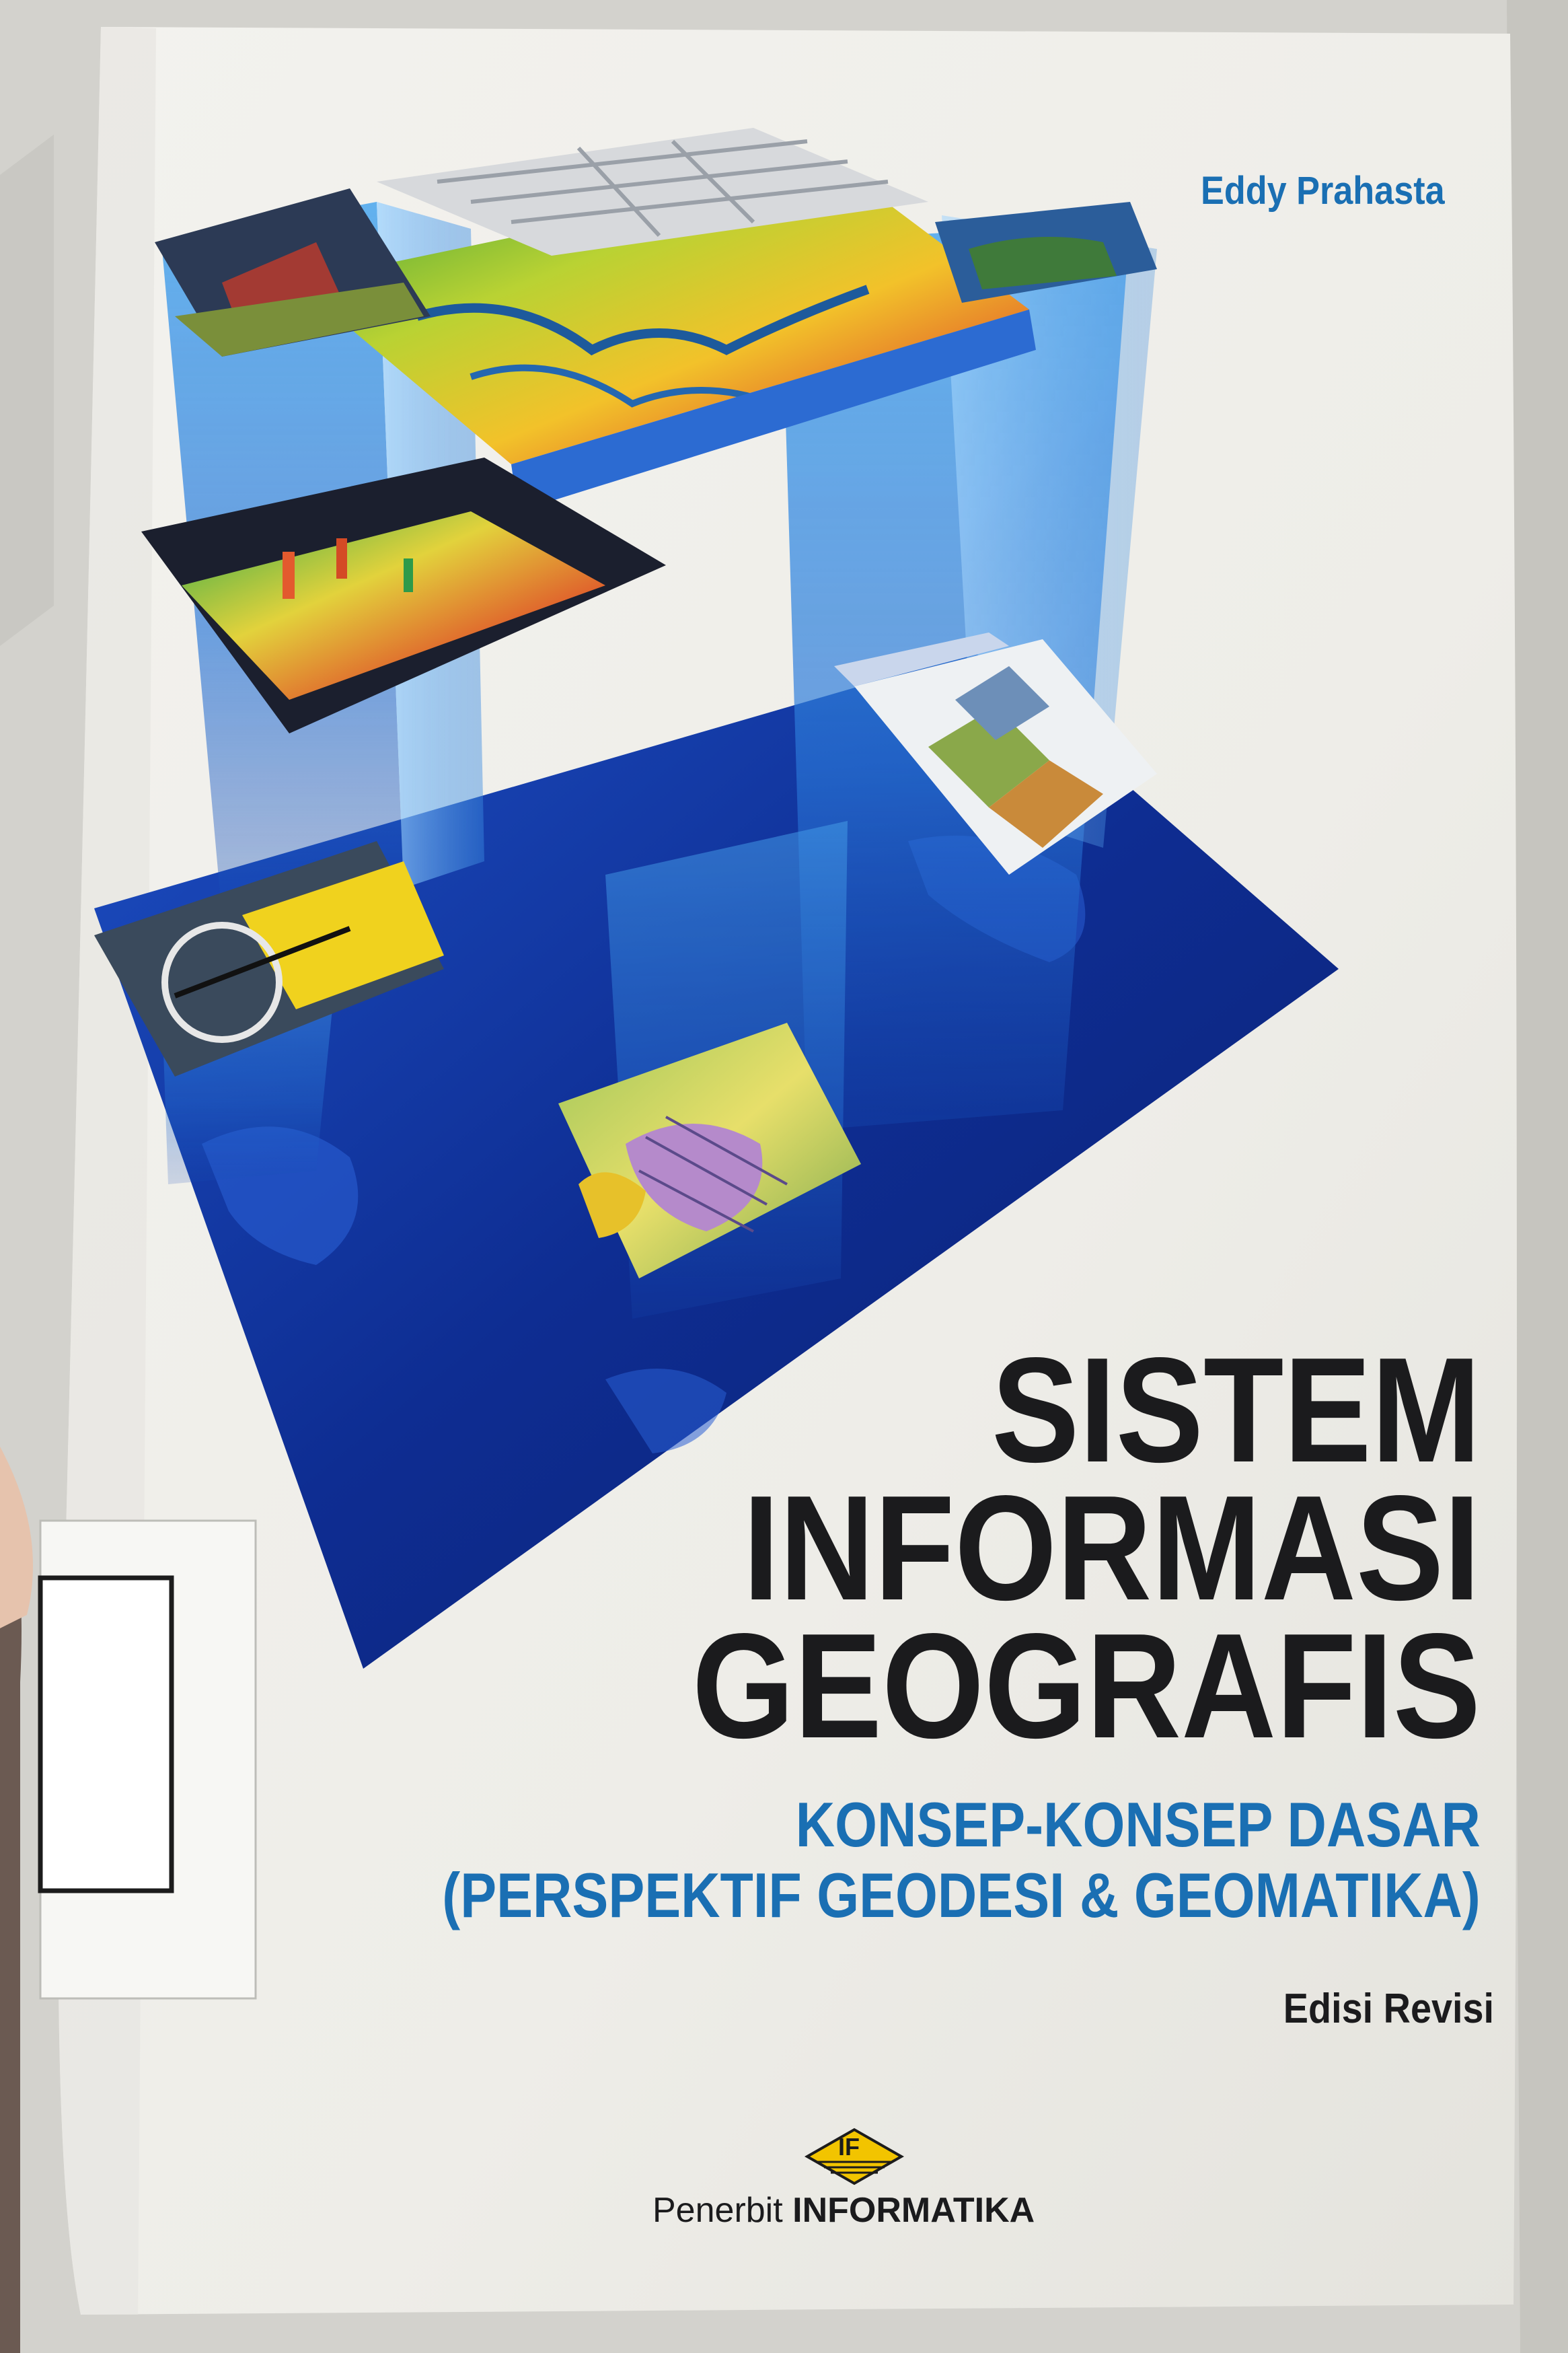 The width and height of the screenshot is (1568, 2353). I want to click on edition-label: Edisi Revisi, so click(1388, 2009).